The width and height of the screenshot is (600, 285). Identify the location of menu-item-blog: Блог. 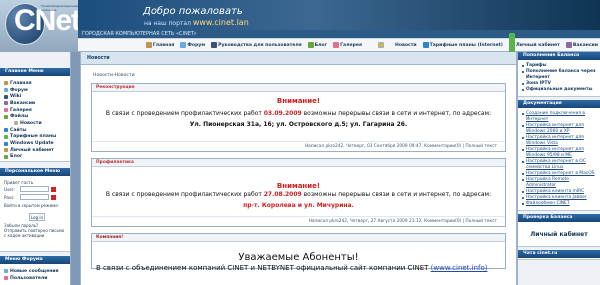
(35, 157).